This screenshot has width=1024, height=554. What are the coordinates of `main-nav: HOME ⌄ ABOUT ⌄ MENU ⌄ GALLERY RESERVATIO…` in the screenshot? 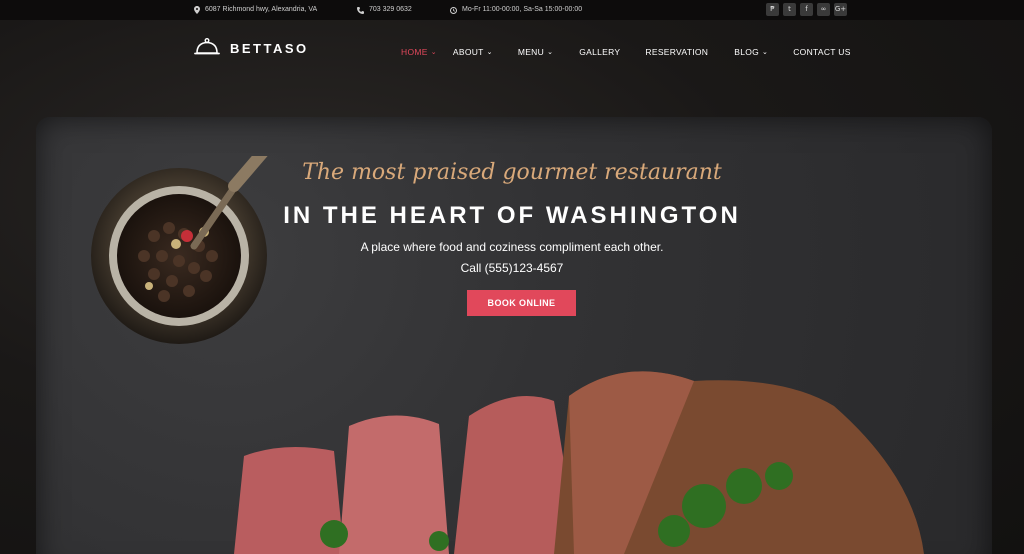 It's located at (626, 52).